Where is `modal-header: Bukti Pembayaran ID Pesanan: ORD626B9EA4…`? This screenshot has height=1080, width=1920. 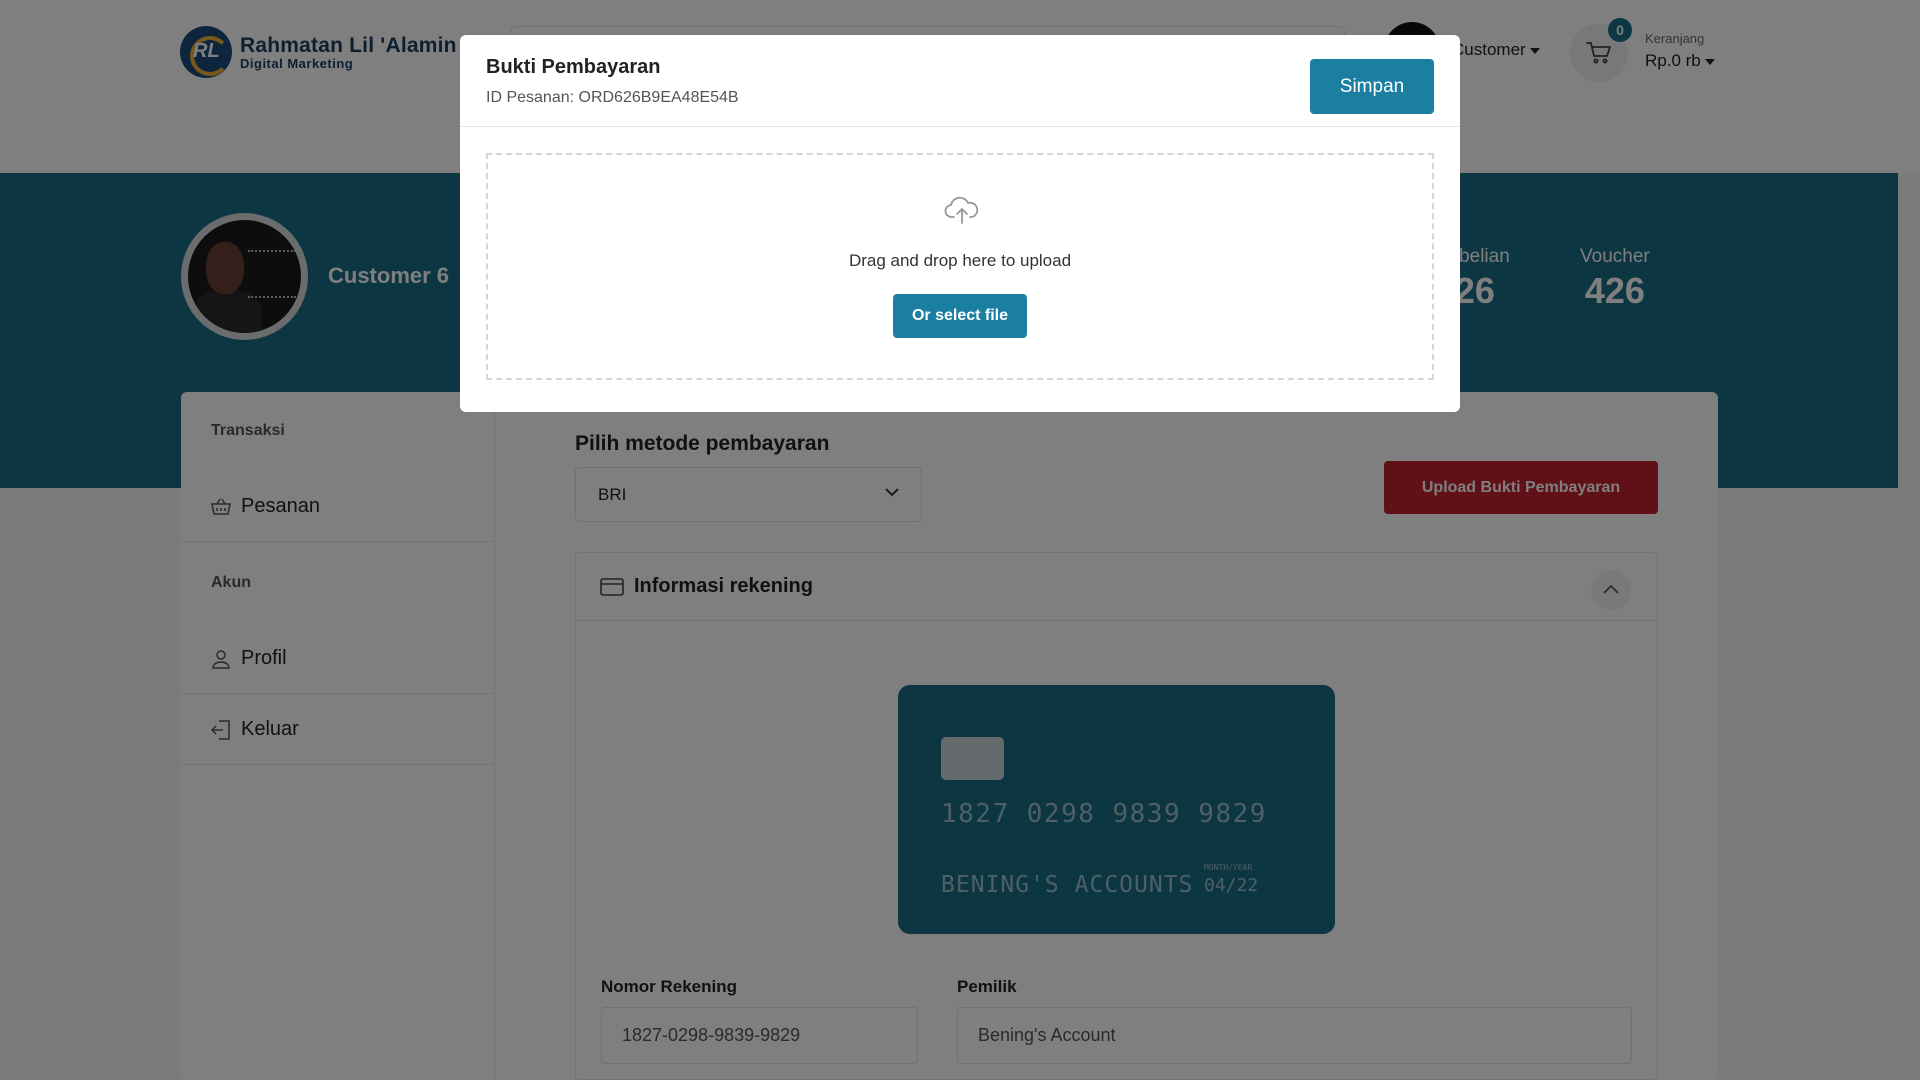 modal-header: Bukti Pembayaran ID Pesanan: ORD626B9EA4… is located at coordinates (960, 81).